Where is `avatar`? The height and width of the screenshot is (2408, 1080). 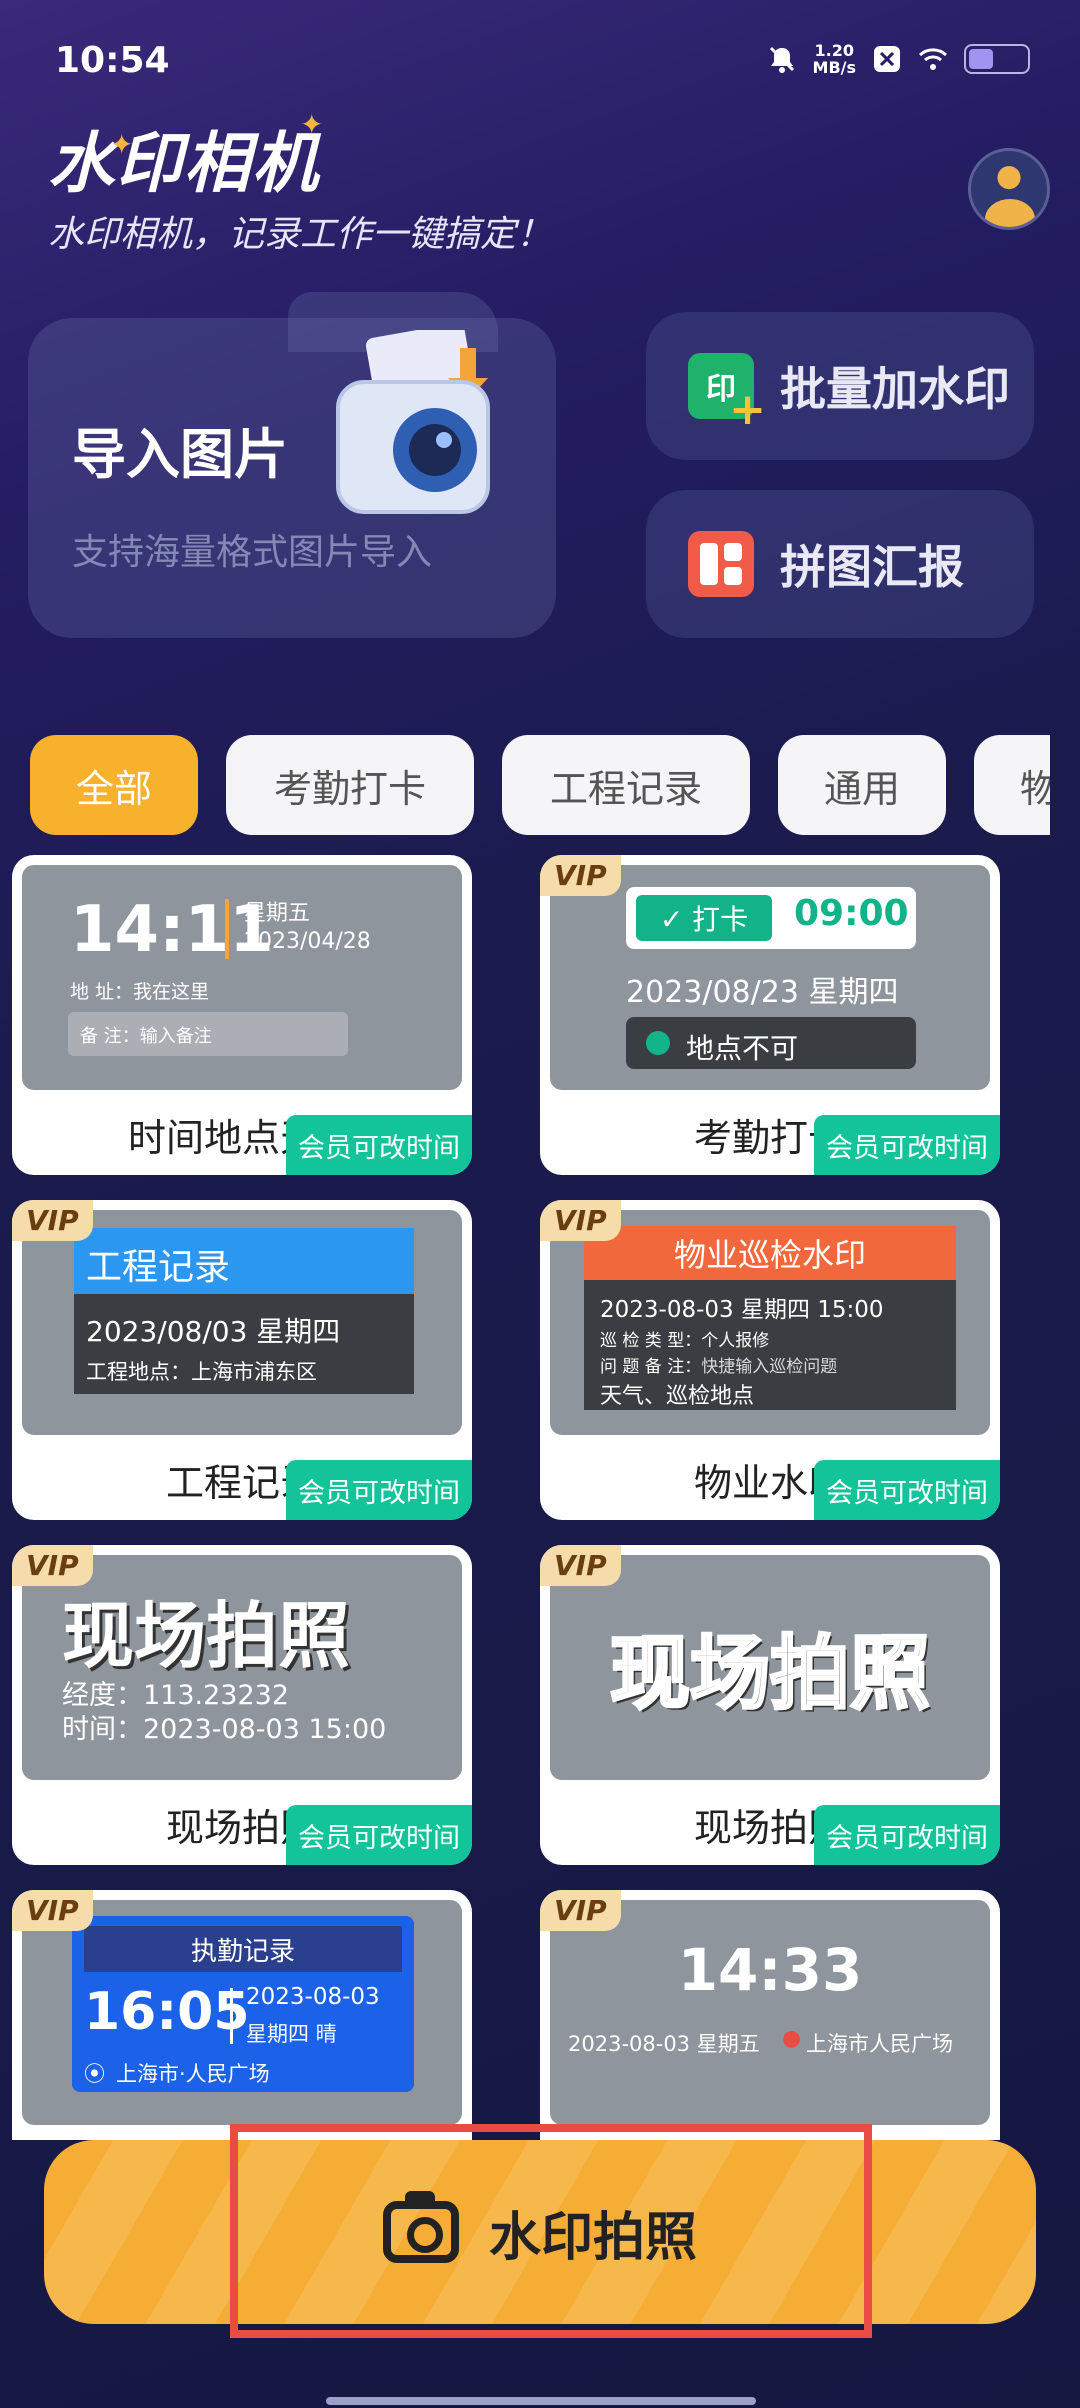 avatar is located at coordinates (1009, 189).